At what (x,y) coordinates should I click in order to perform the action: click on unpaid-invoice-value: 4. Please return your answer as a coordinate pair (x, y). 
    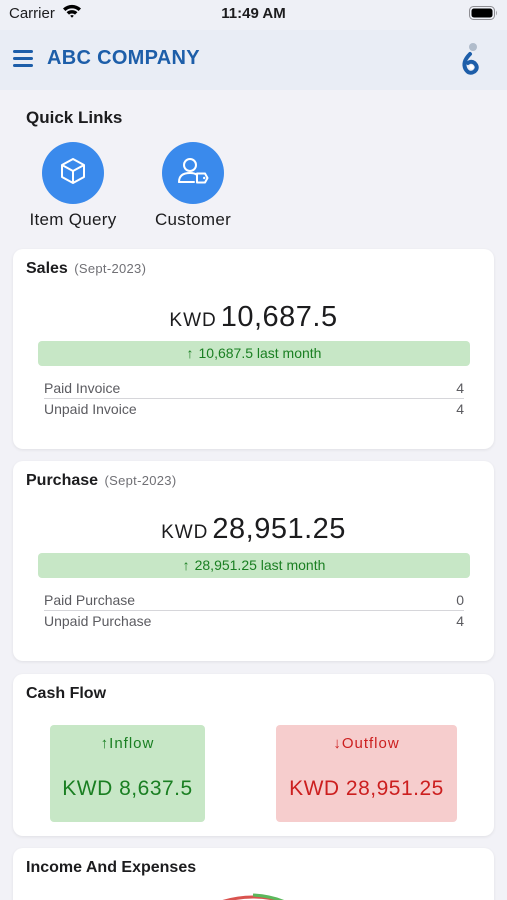
    Looking at the image, I should click on (460, 409).